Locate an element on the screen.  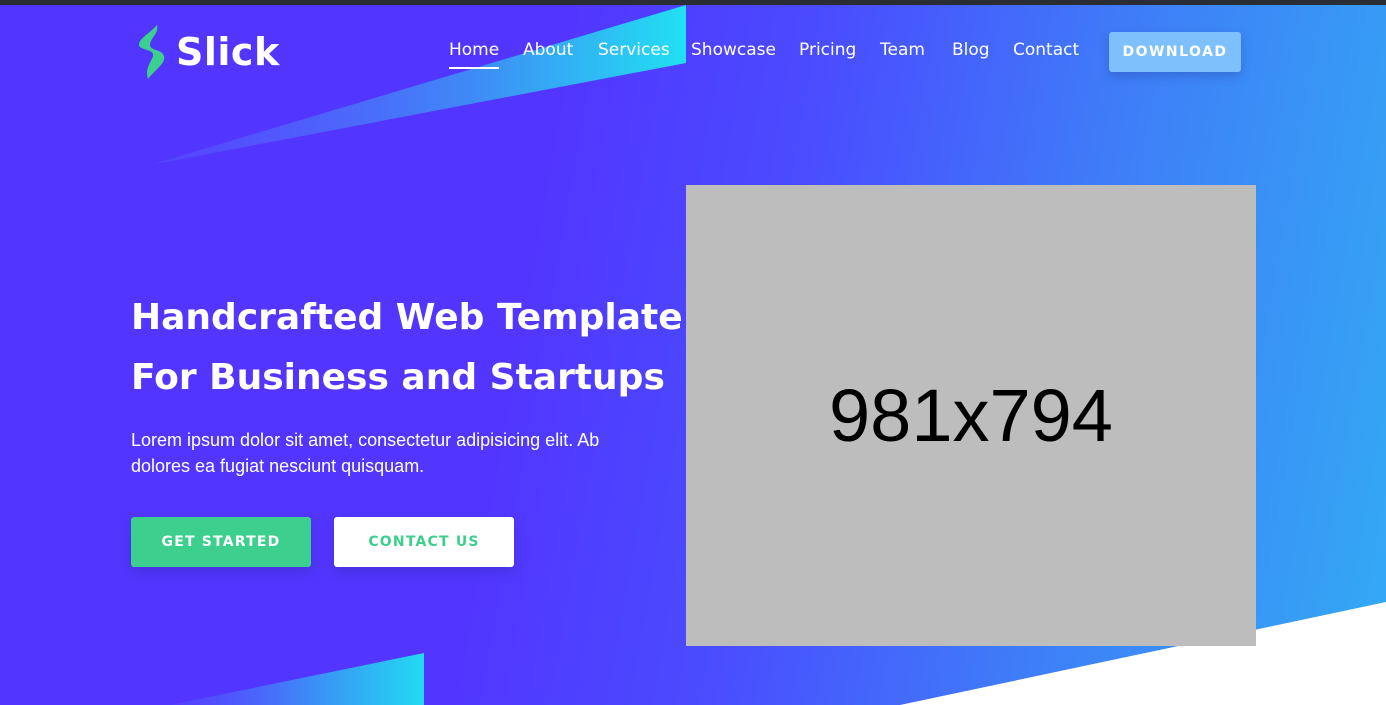
nav-blog: Blog is located at coordinates (971, 50).